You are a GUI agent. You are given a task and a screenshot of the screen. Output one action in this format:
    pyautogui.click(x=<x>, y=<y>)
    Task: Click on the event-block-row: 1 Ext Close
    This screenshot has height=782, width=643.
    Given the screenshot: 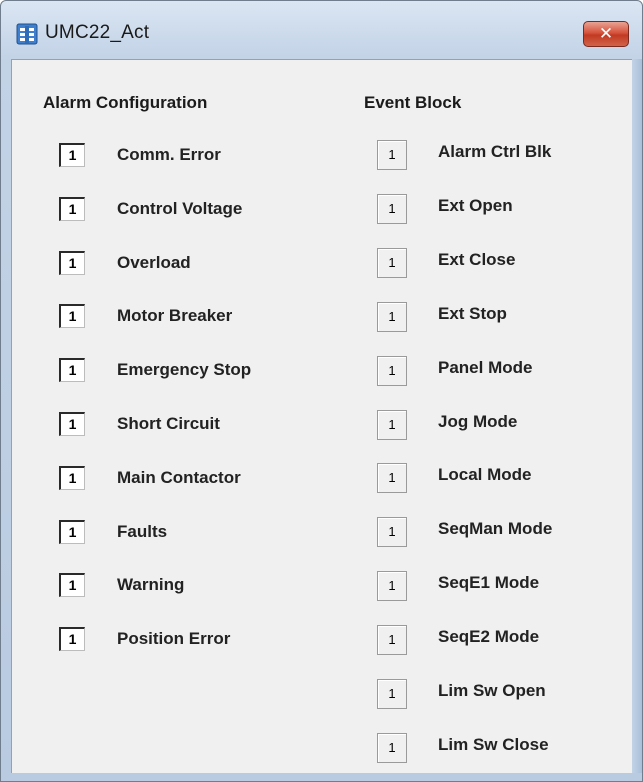 What is the action you would take?
    pyautogui.click(x=502, y=262)
    